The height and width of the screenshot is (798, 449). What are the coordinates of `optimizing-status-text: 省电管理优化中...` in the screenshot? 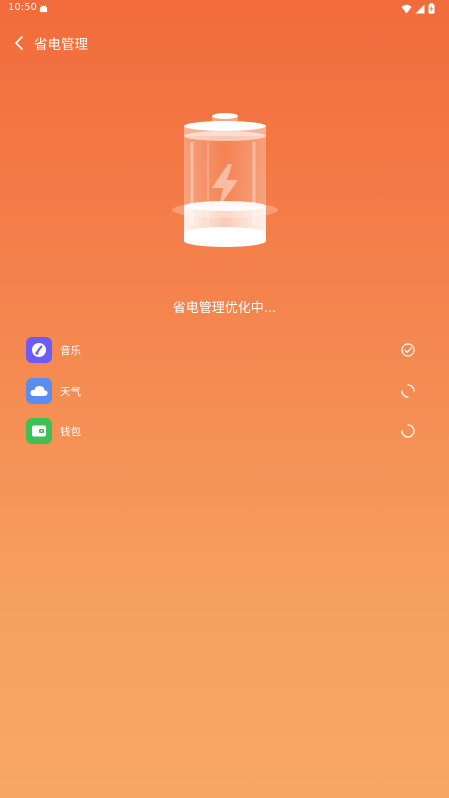 It's located at (224, 308).